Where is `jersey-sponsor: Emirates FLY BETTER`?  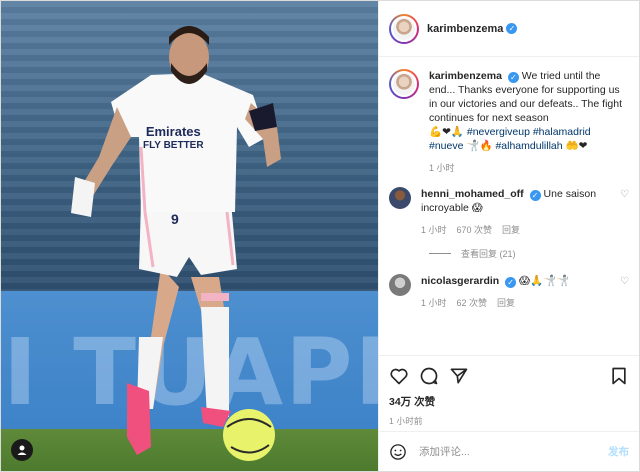 jersey-sponsor: Emirates FLY BETTER is located at coordinates (173, 139).